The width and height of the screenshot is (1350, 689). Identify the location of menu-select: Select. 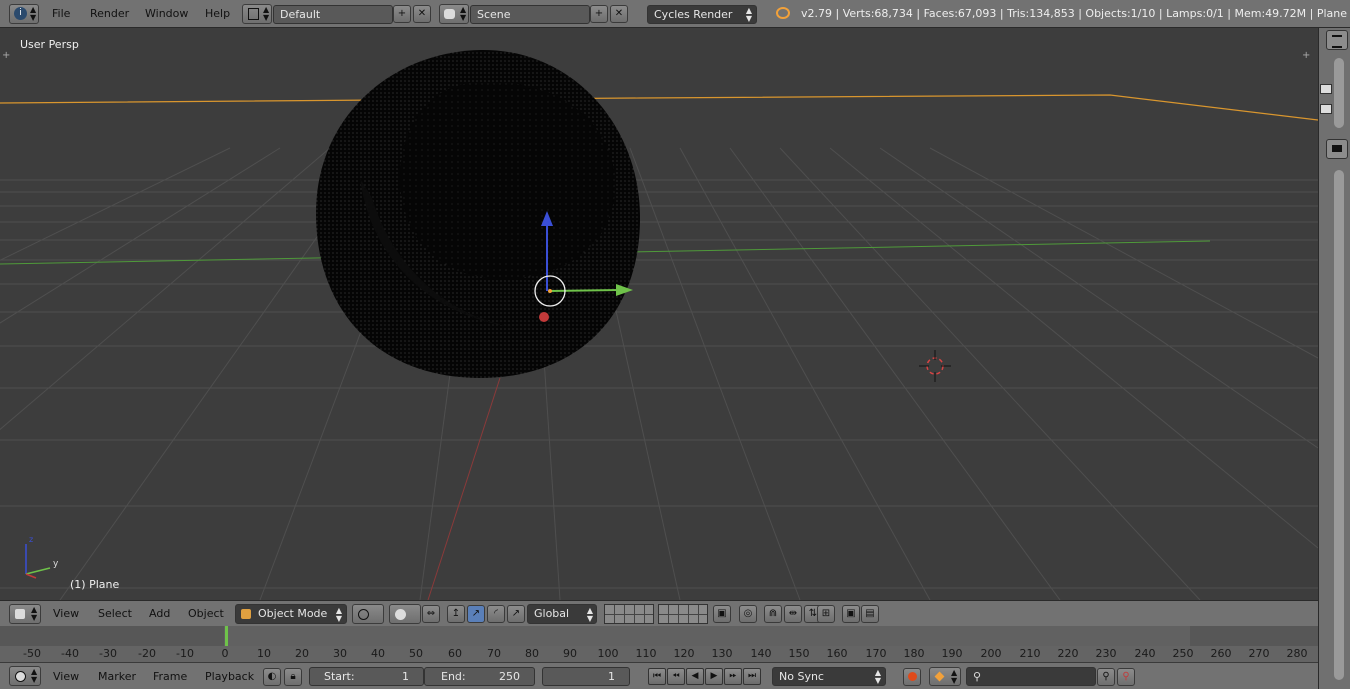
(115, 613).